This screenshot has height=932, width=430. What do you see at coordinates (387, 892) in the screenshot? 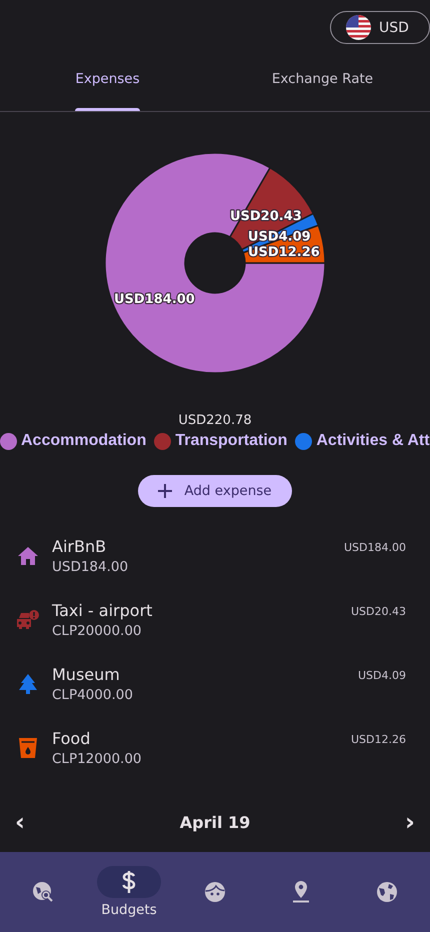
I see `globe-icon` at bounding box center [387, 892].